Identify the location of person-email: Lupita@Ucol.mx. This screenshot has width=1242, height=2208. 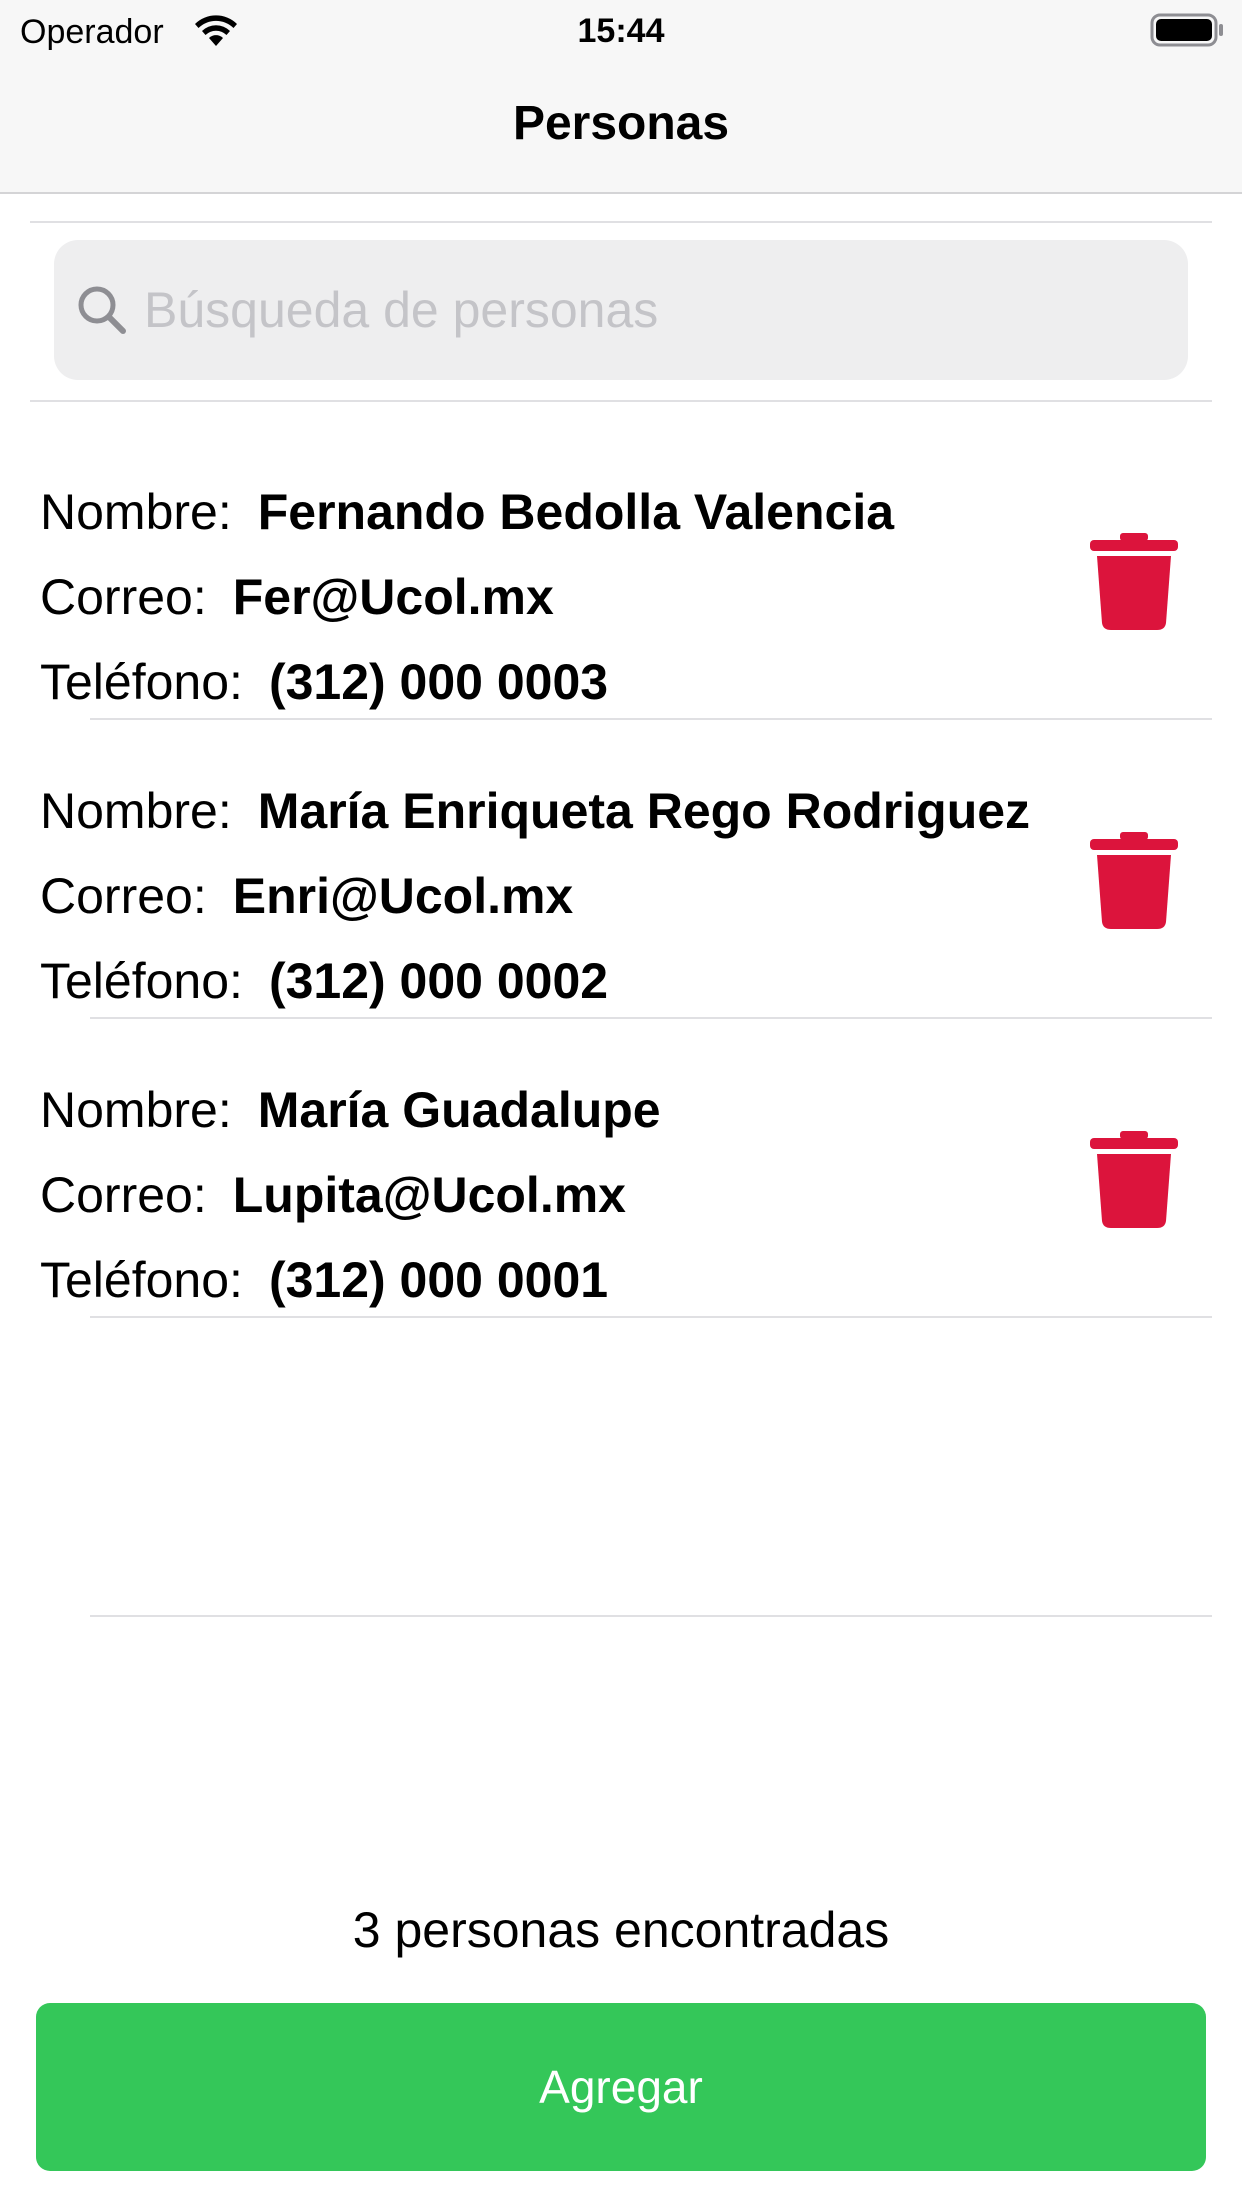
(429, 1195).